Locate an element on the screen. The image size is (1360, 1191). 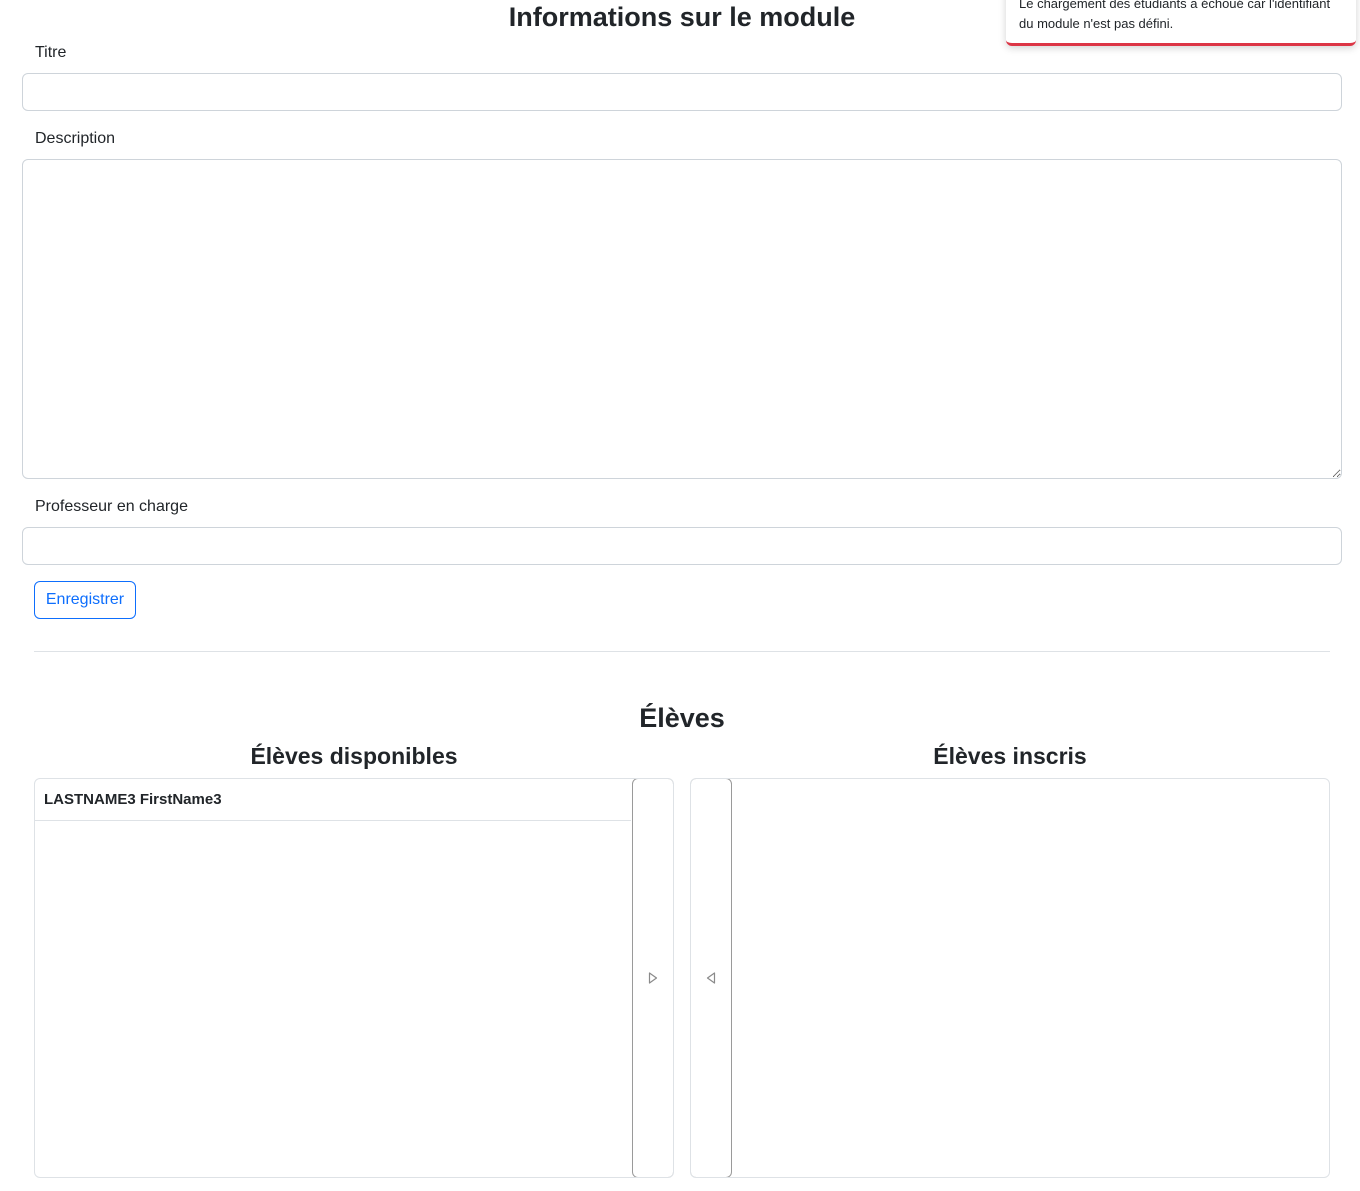
move-right-button is located at coordinates (652, 978).